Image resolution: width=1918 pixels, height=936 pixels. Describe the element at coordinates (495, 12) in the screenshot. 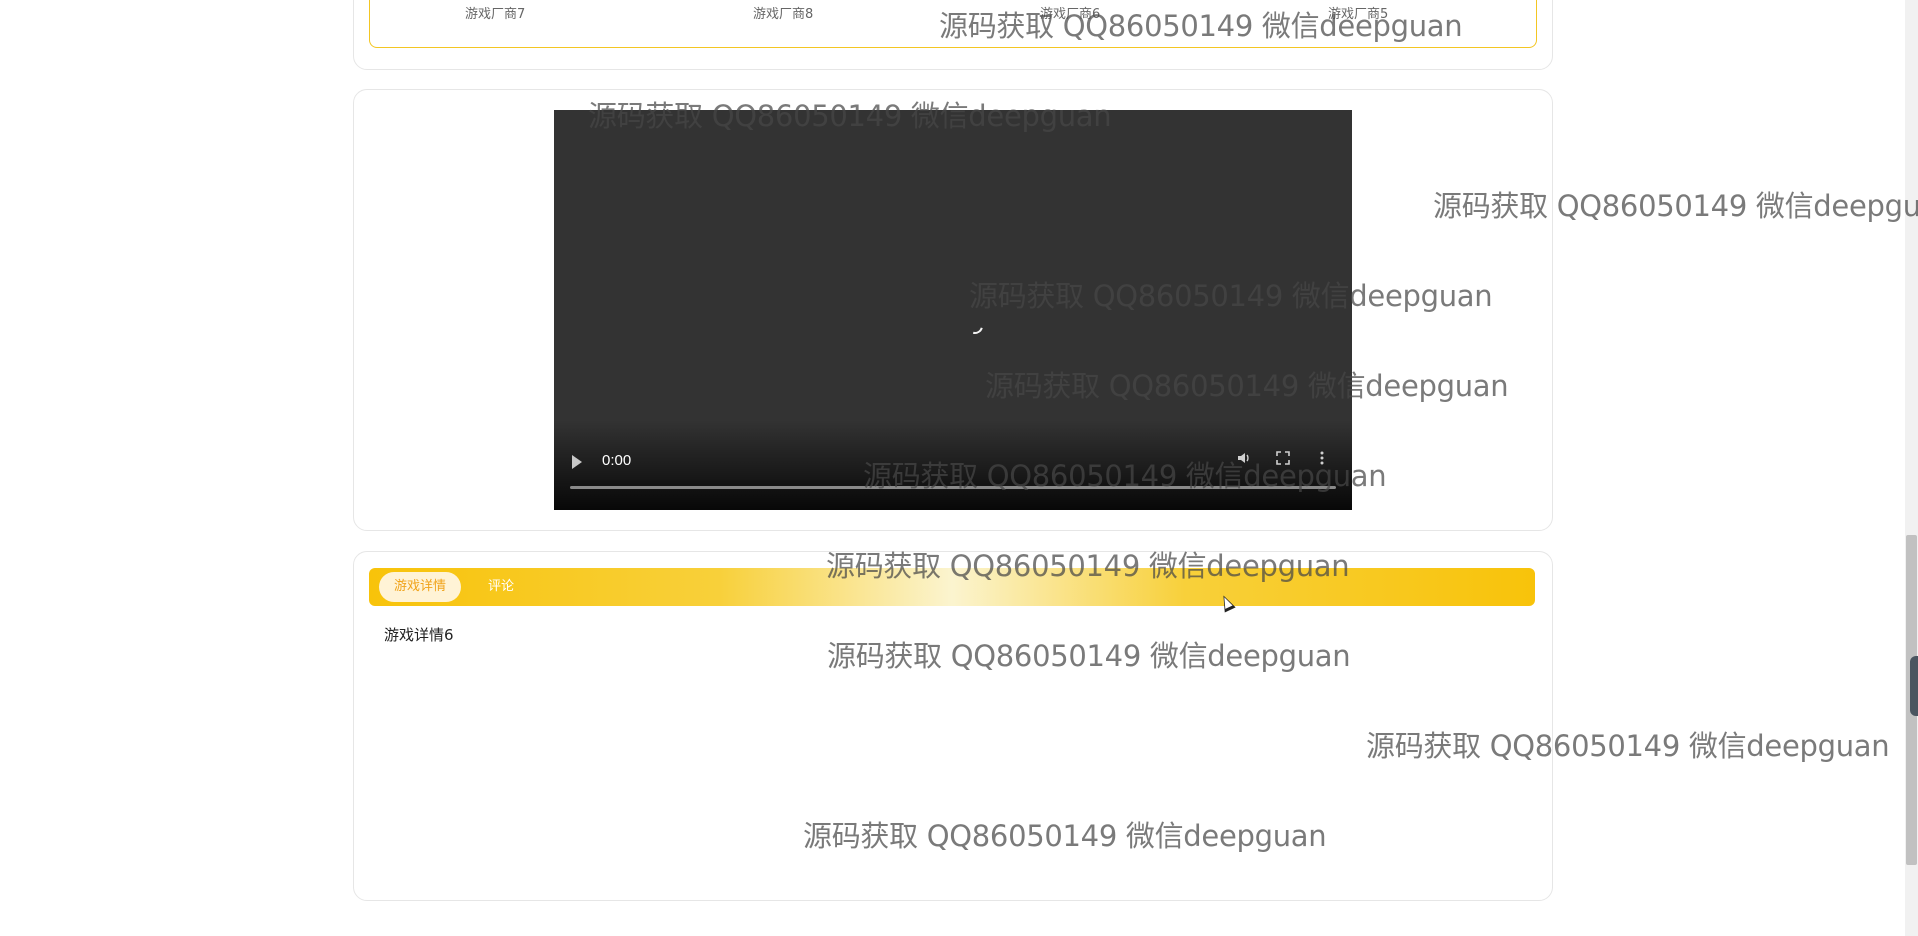

I see `vendor-item: 游戏厂商7` at that location.